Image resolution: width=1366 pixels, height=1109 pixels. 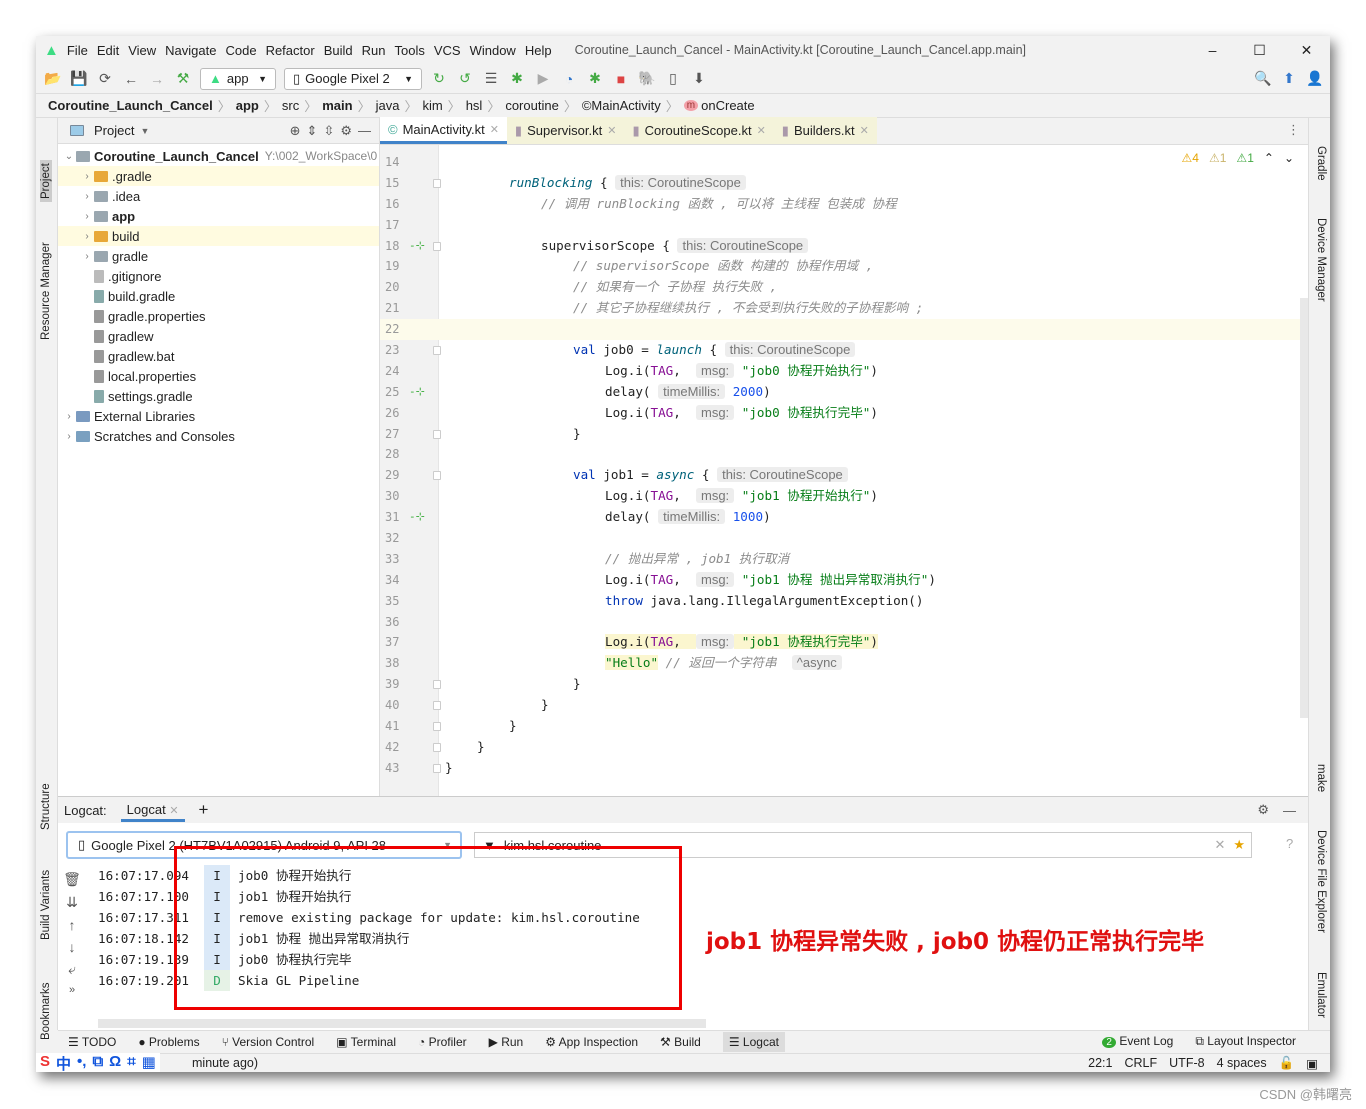 What do you see at coordinates (72, 925) in the screenshot?
I see `arrow-up-icon: ↑` at bounding box center [72, 925].